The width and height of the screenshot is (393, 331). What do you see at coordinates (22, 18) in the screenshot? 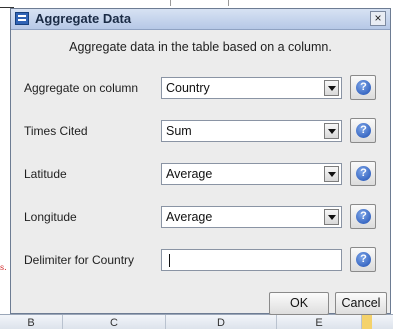
I see `table-icon` at bounding box center [22, 18].